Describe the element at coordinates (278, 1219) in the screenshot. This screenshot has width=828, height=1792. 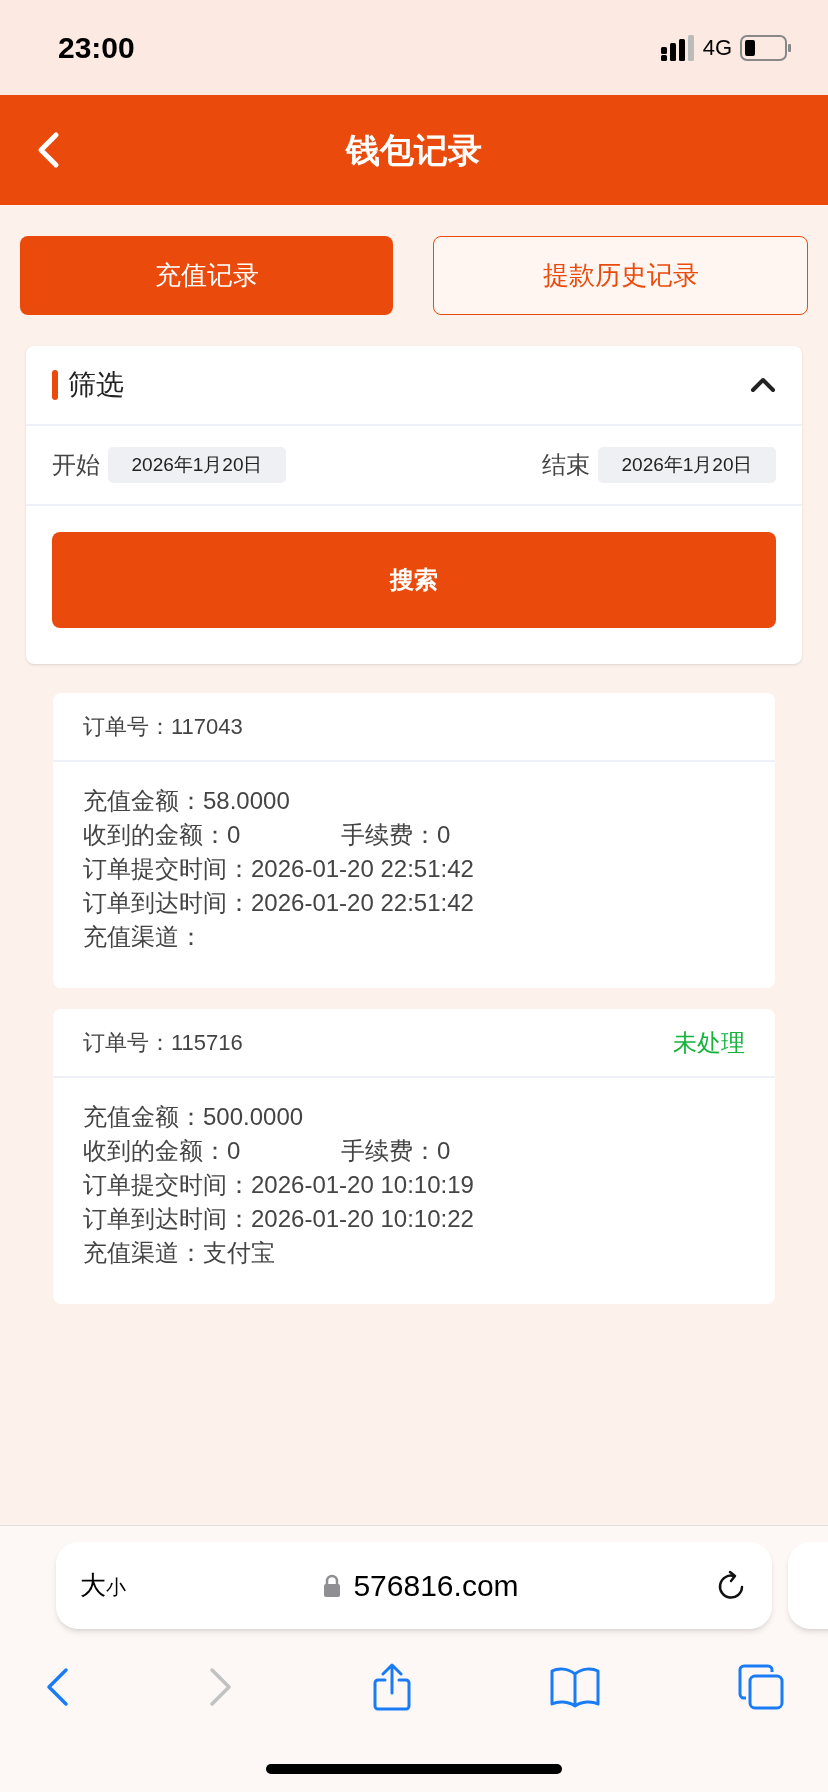
I see `record-field: 订单到达时间：2026-01-20 10:10:22` at that location.